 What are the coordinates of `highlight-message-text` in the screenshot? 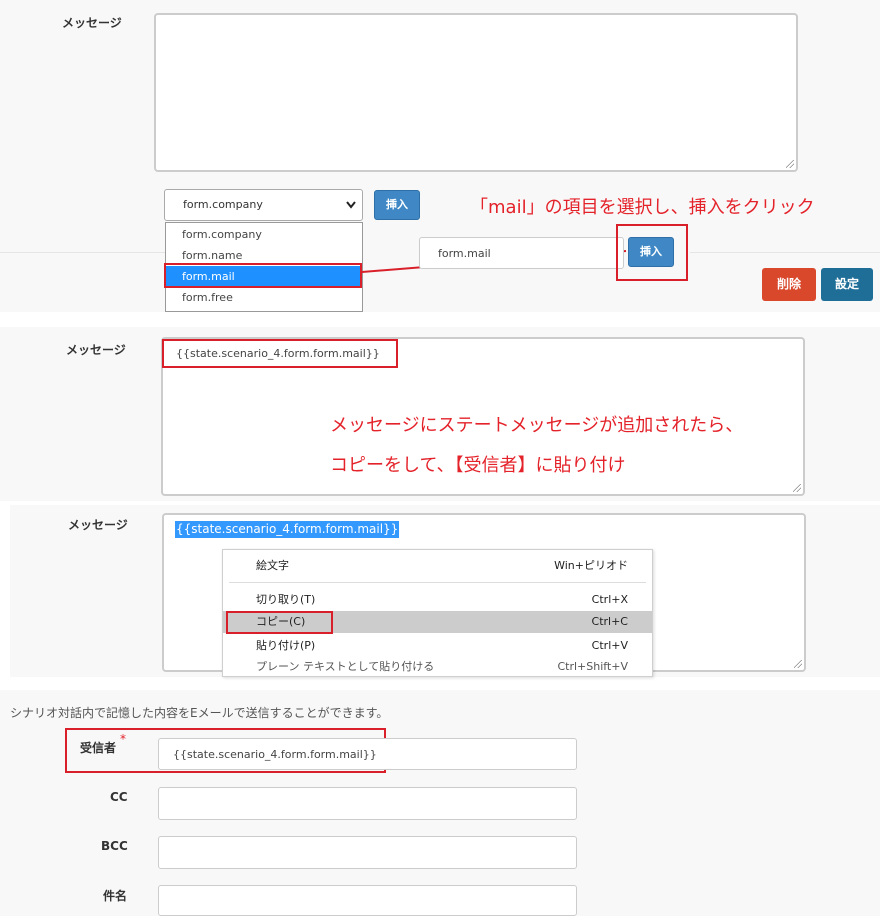 It's located at (280, 353).